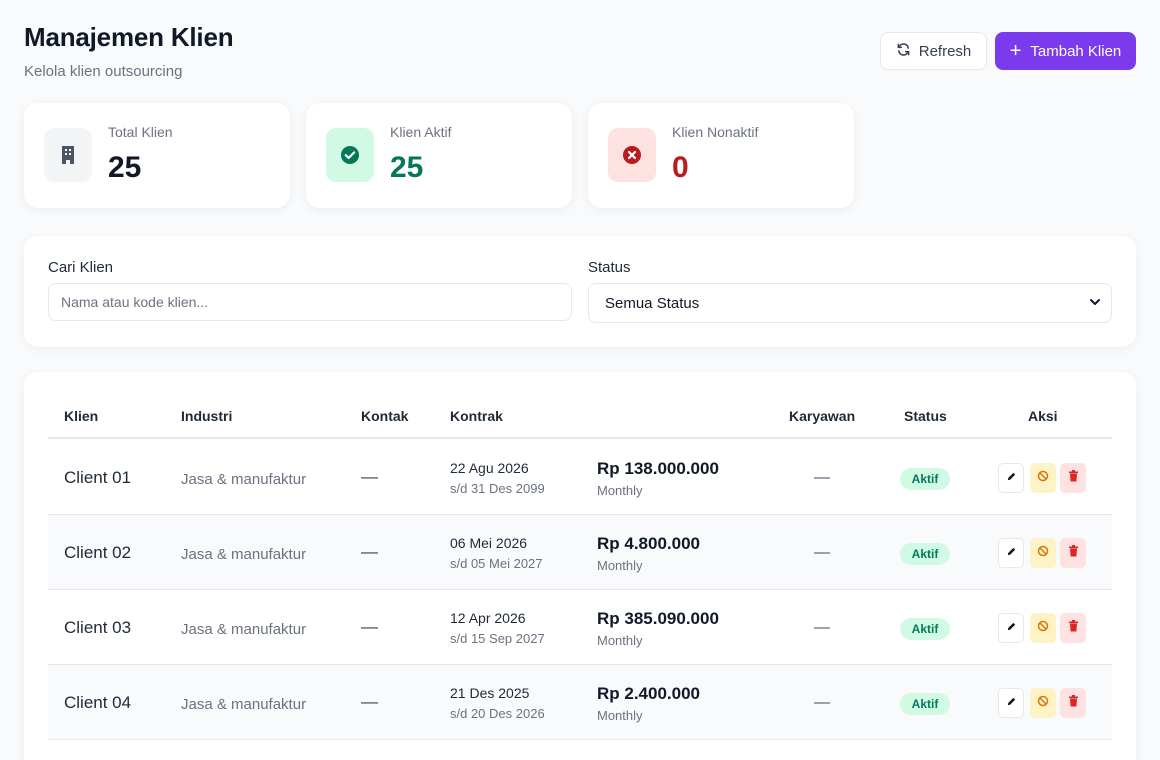 This screenshot has height=760, width=1160. Describe the element at coordinates (157, 155) in the screenshot. I see `stat-card-total: Total Klien 25` at that location.